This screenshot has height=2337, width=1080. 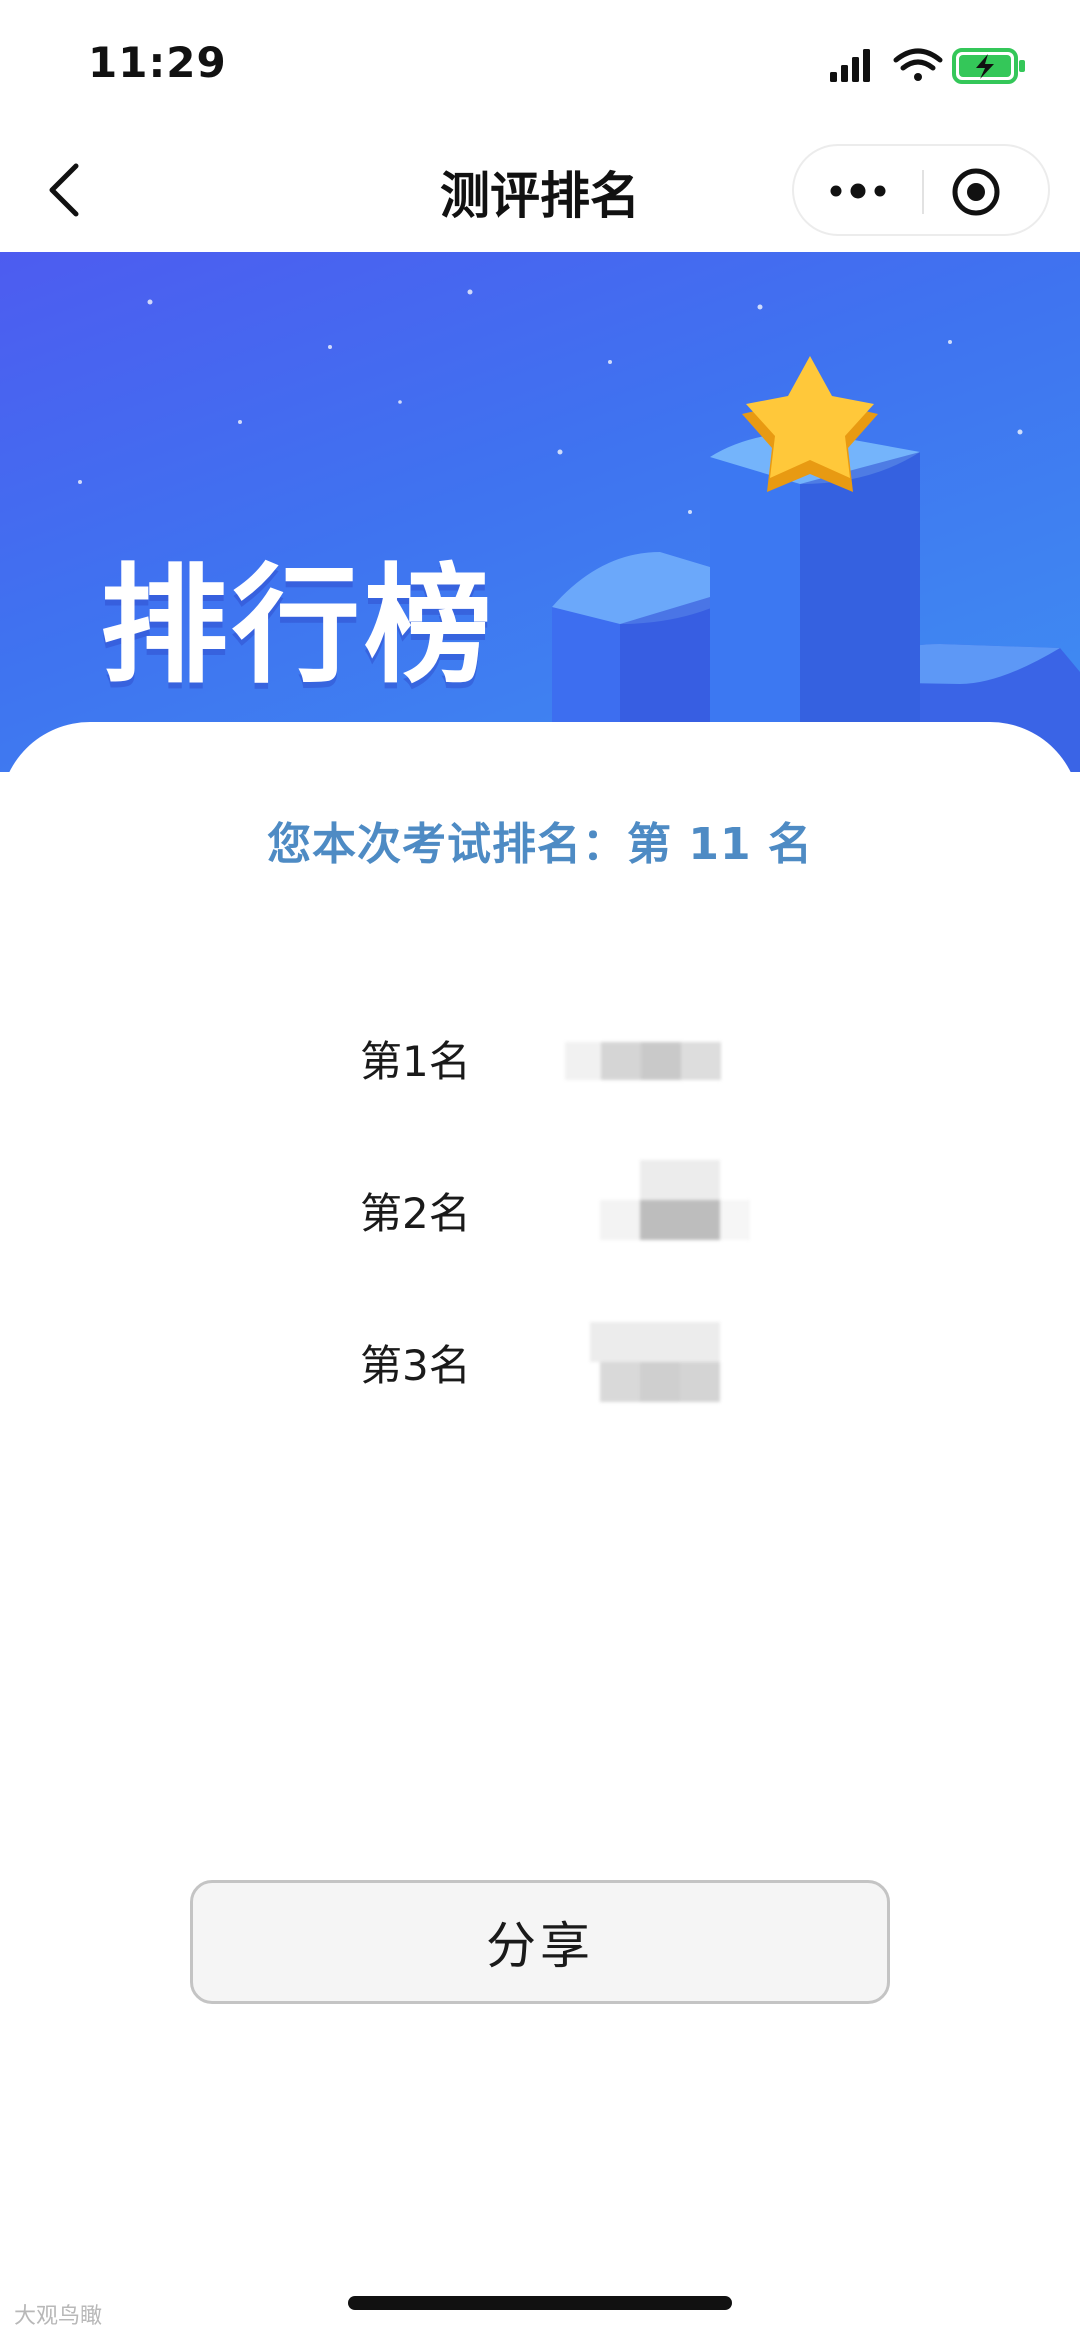 I want to click on more-dots-button, so click(x=858, y=191).